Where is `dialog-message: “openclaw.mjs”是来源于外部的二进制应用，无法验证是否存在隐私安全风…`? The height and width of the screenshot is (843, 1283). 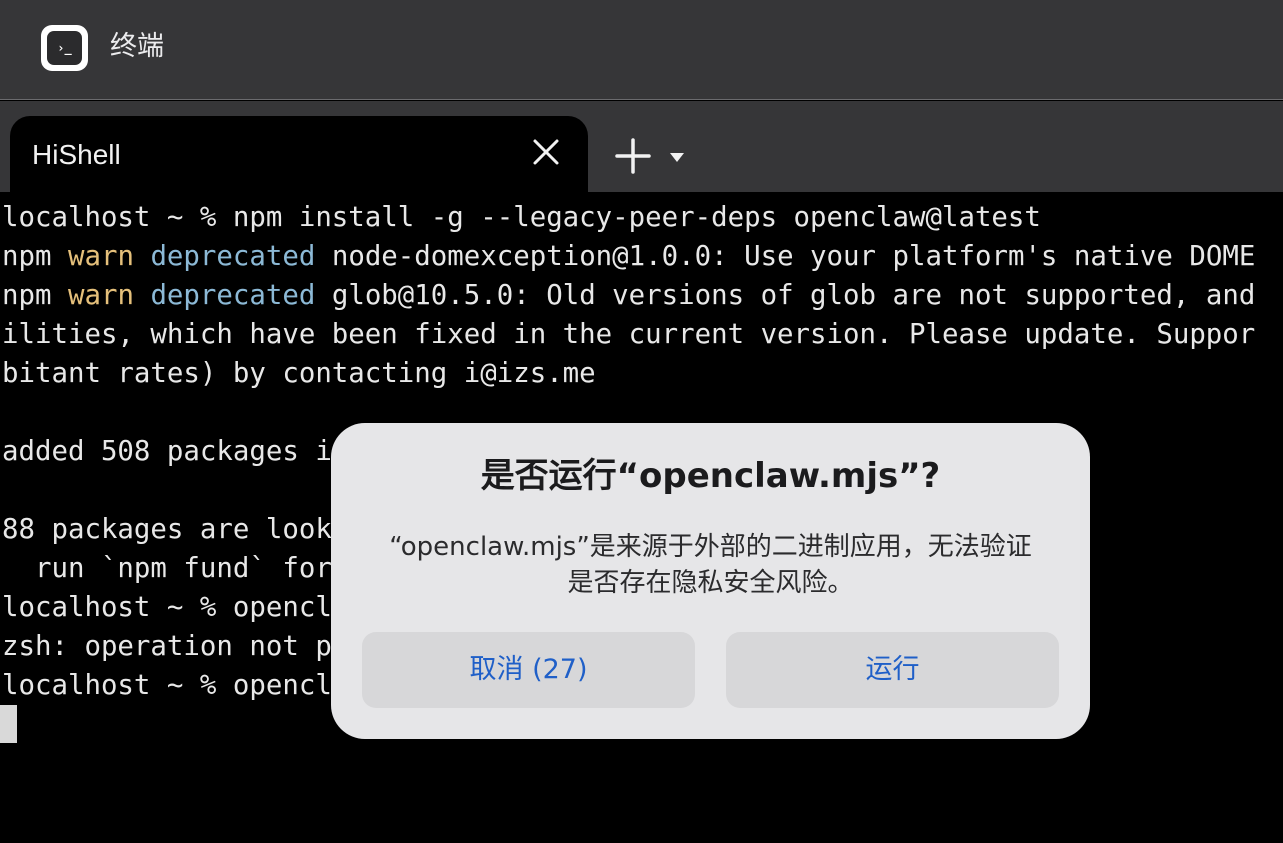
dialog-message: “openclaw.mjs”是来源于外部的二进制应用，无法验证是否存在隐私安全风… is located at coordinates (710, 565).